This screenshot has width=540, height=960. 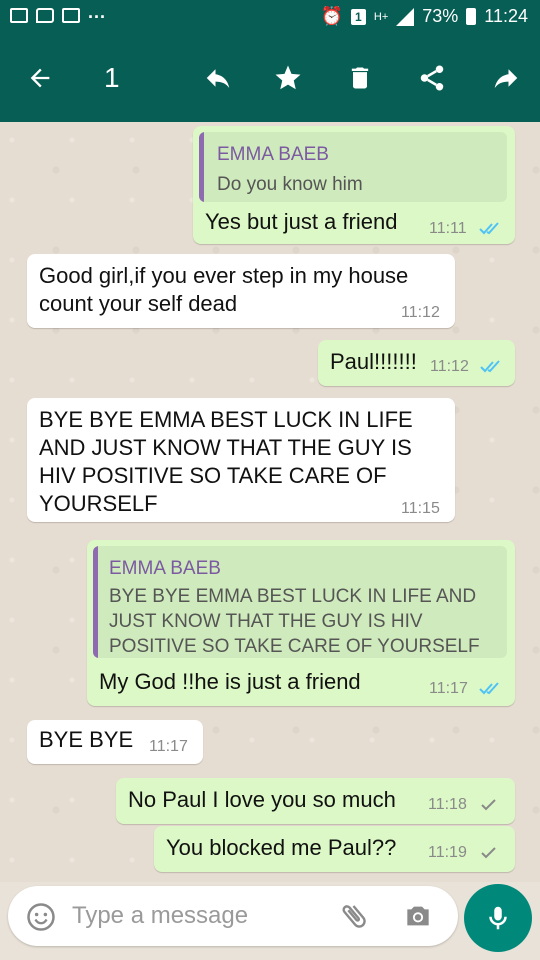 I want to click on status-bar: ... ⏰ 1 H+ 73% 11:24, so click(x=270, y=18).